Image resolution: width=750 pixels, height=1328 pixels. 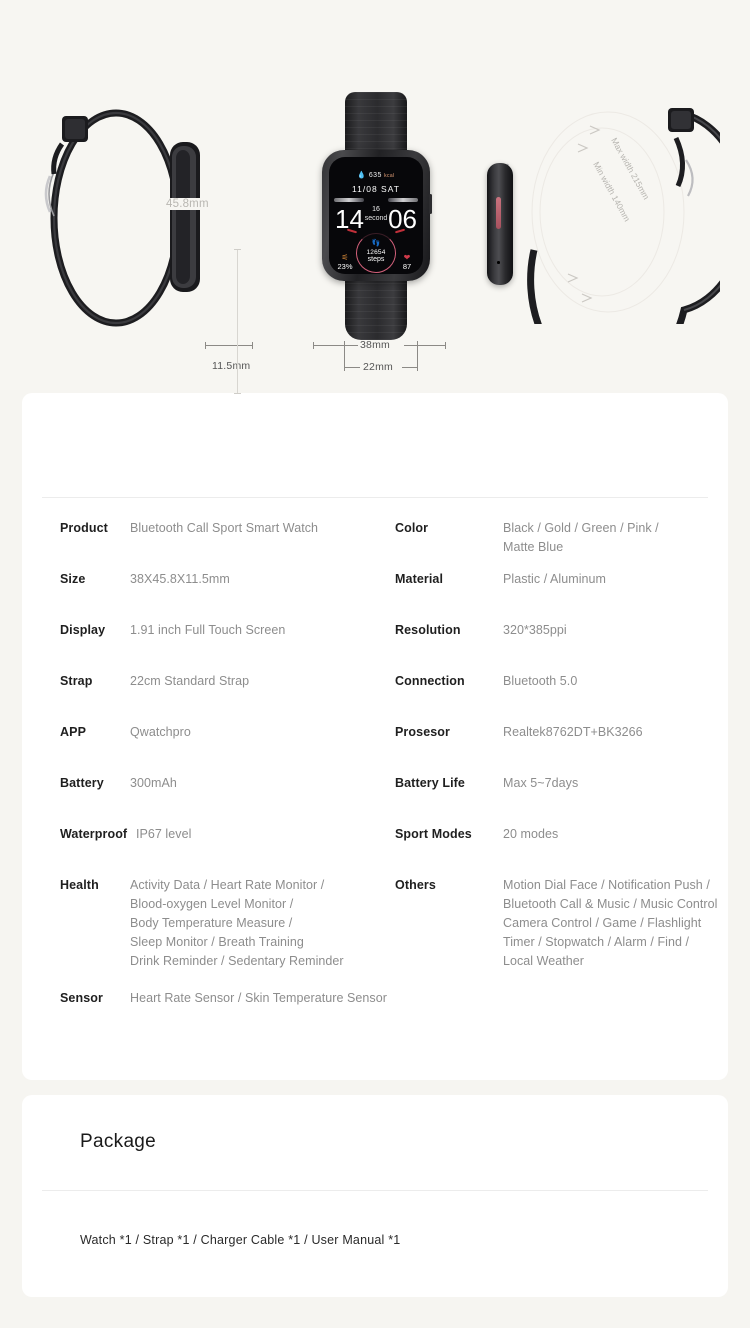 I want to click on case-width-cap-right, so click(x=445, y=345).